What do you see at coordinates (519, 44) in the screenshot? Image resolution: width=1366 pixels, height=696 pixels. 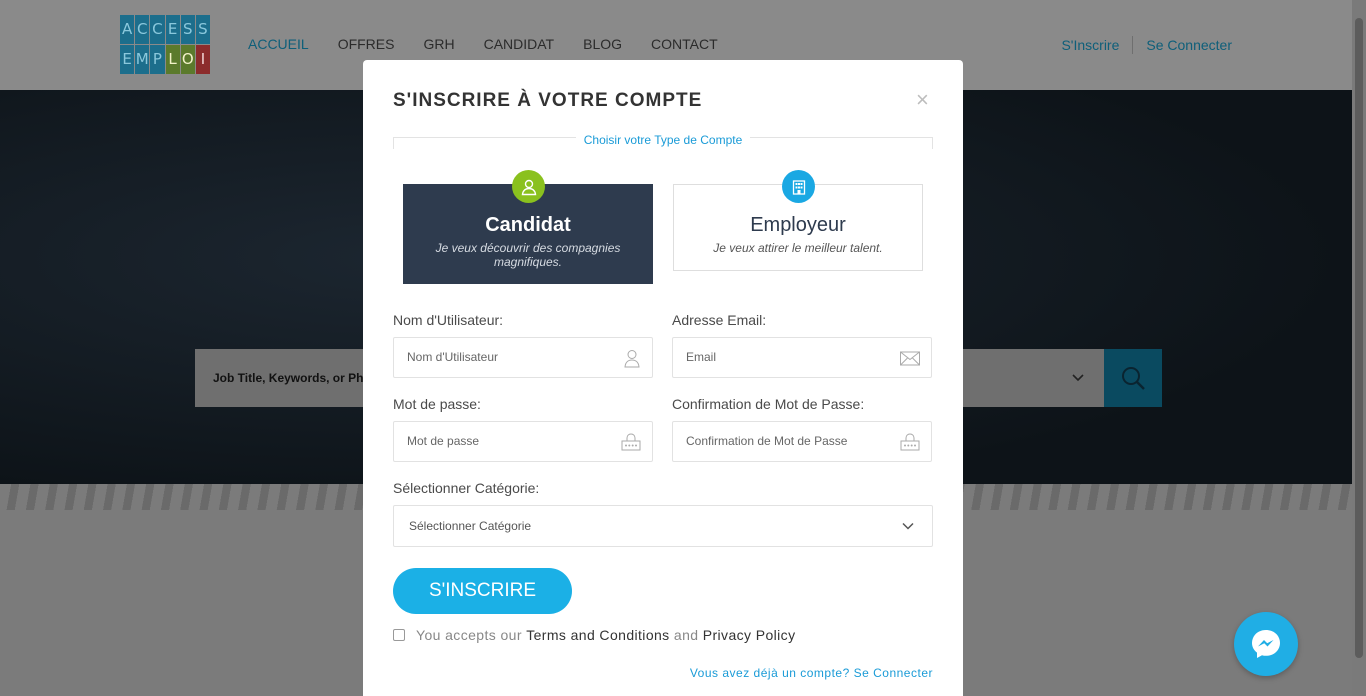 I see `nav-candidat: CANDIDAT` at bounding box center [519, 44].